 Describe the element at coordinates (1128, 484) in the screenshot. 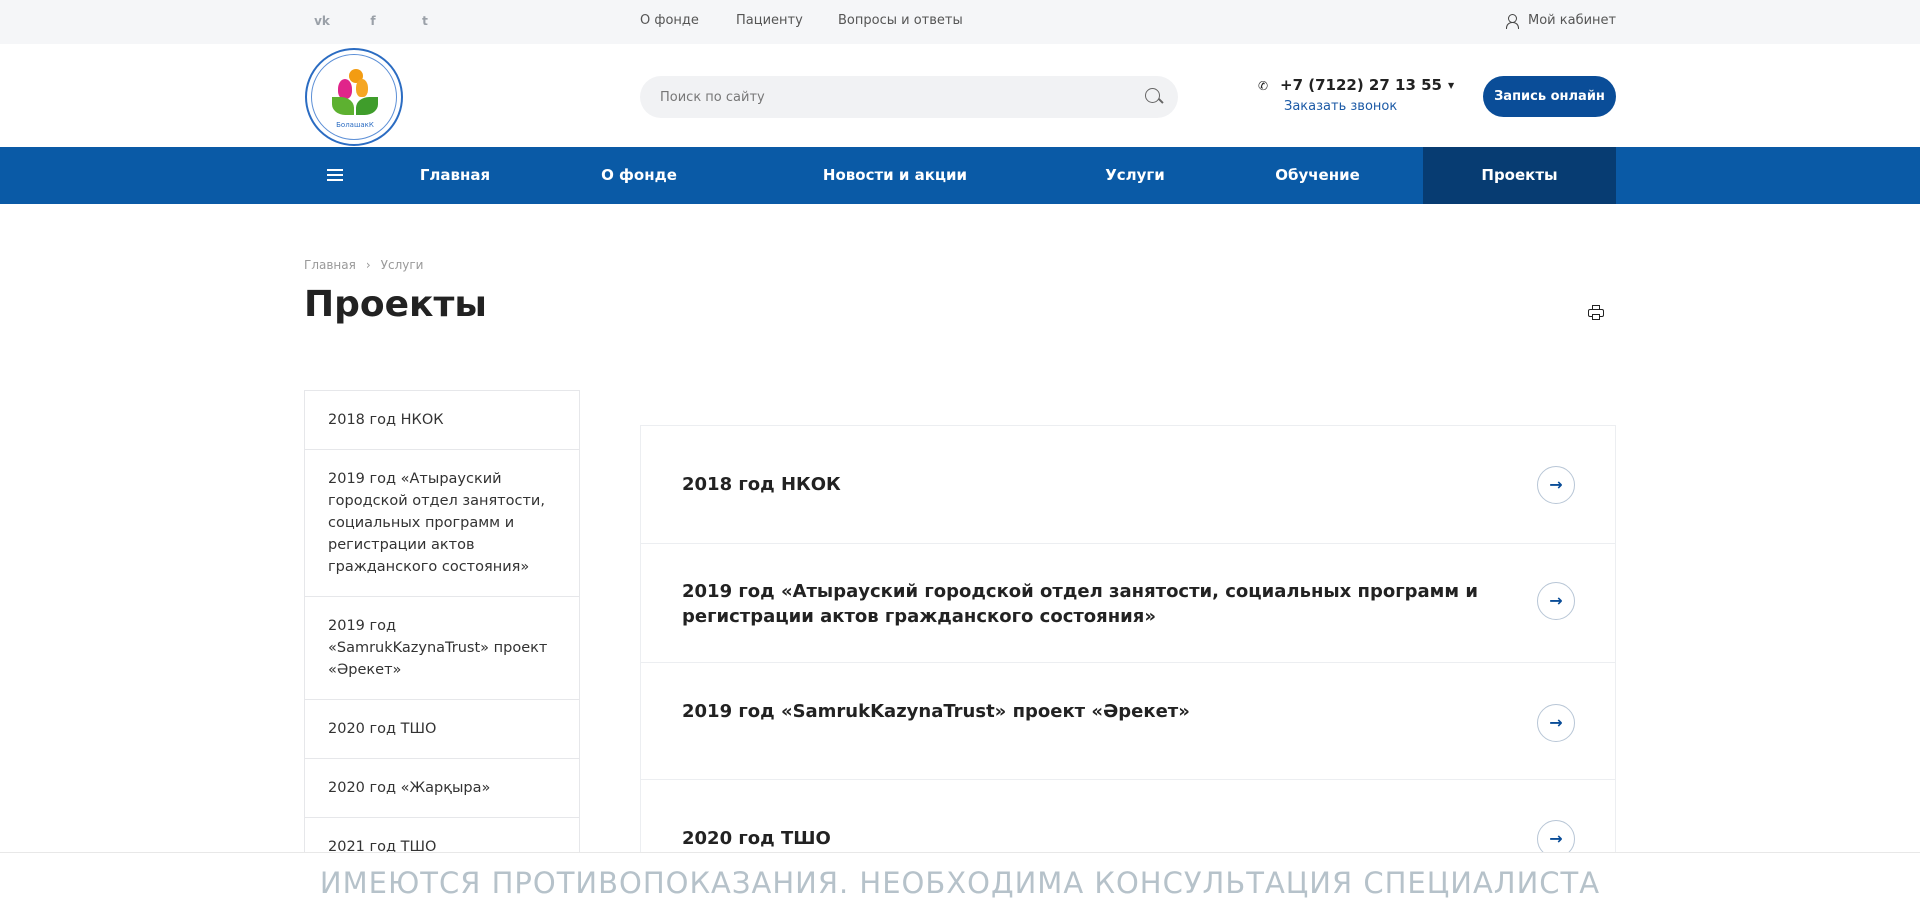

I see `project-card: 2018 год НКОК →` at that location.